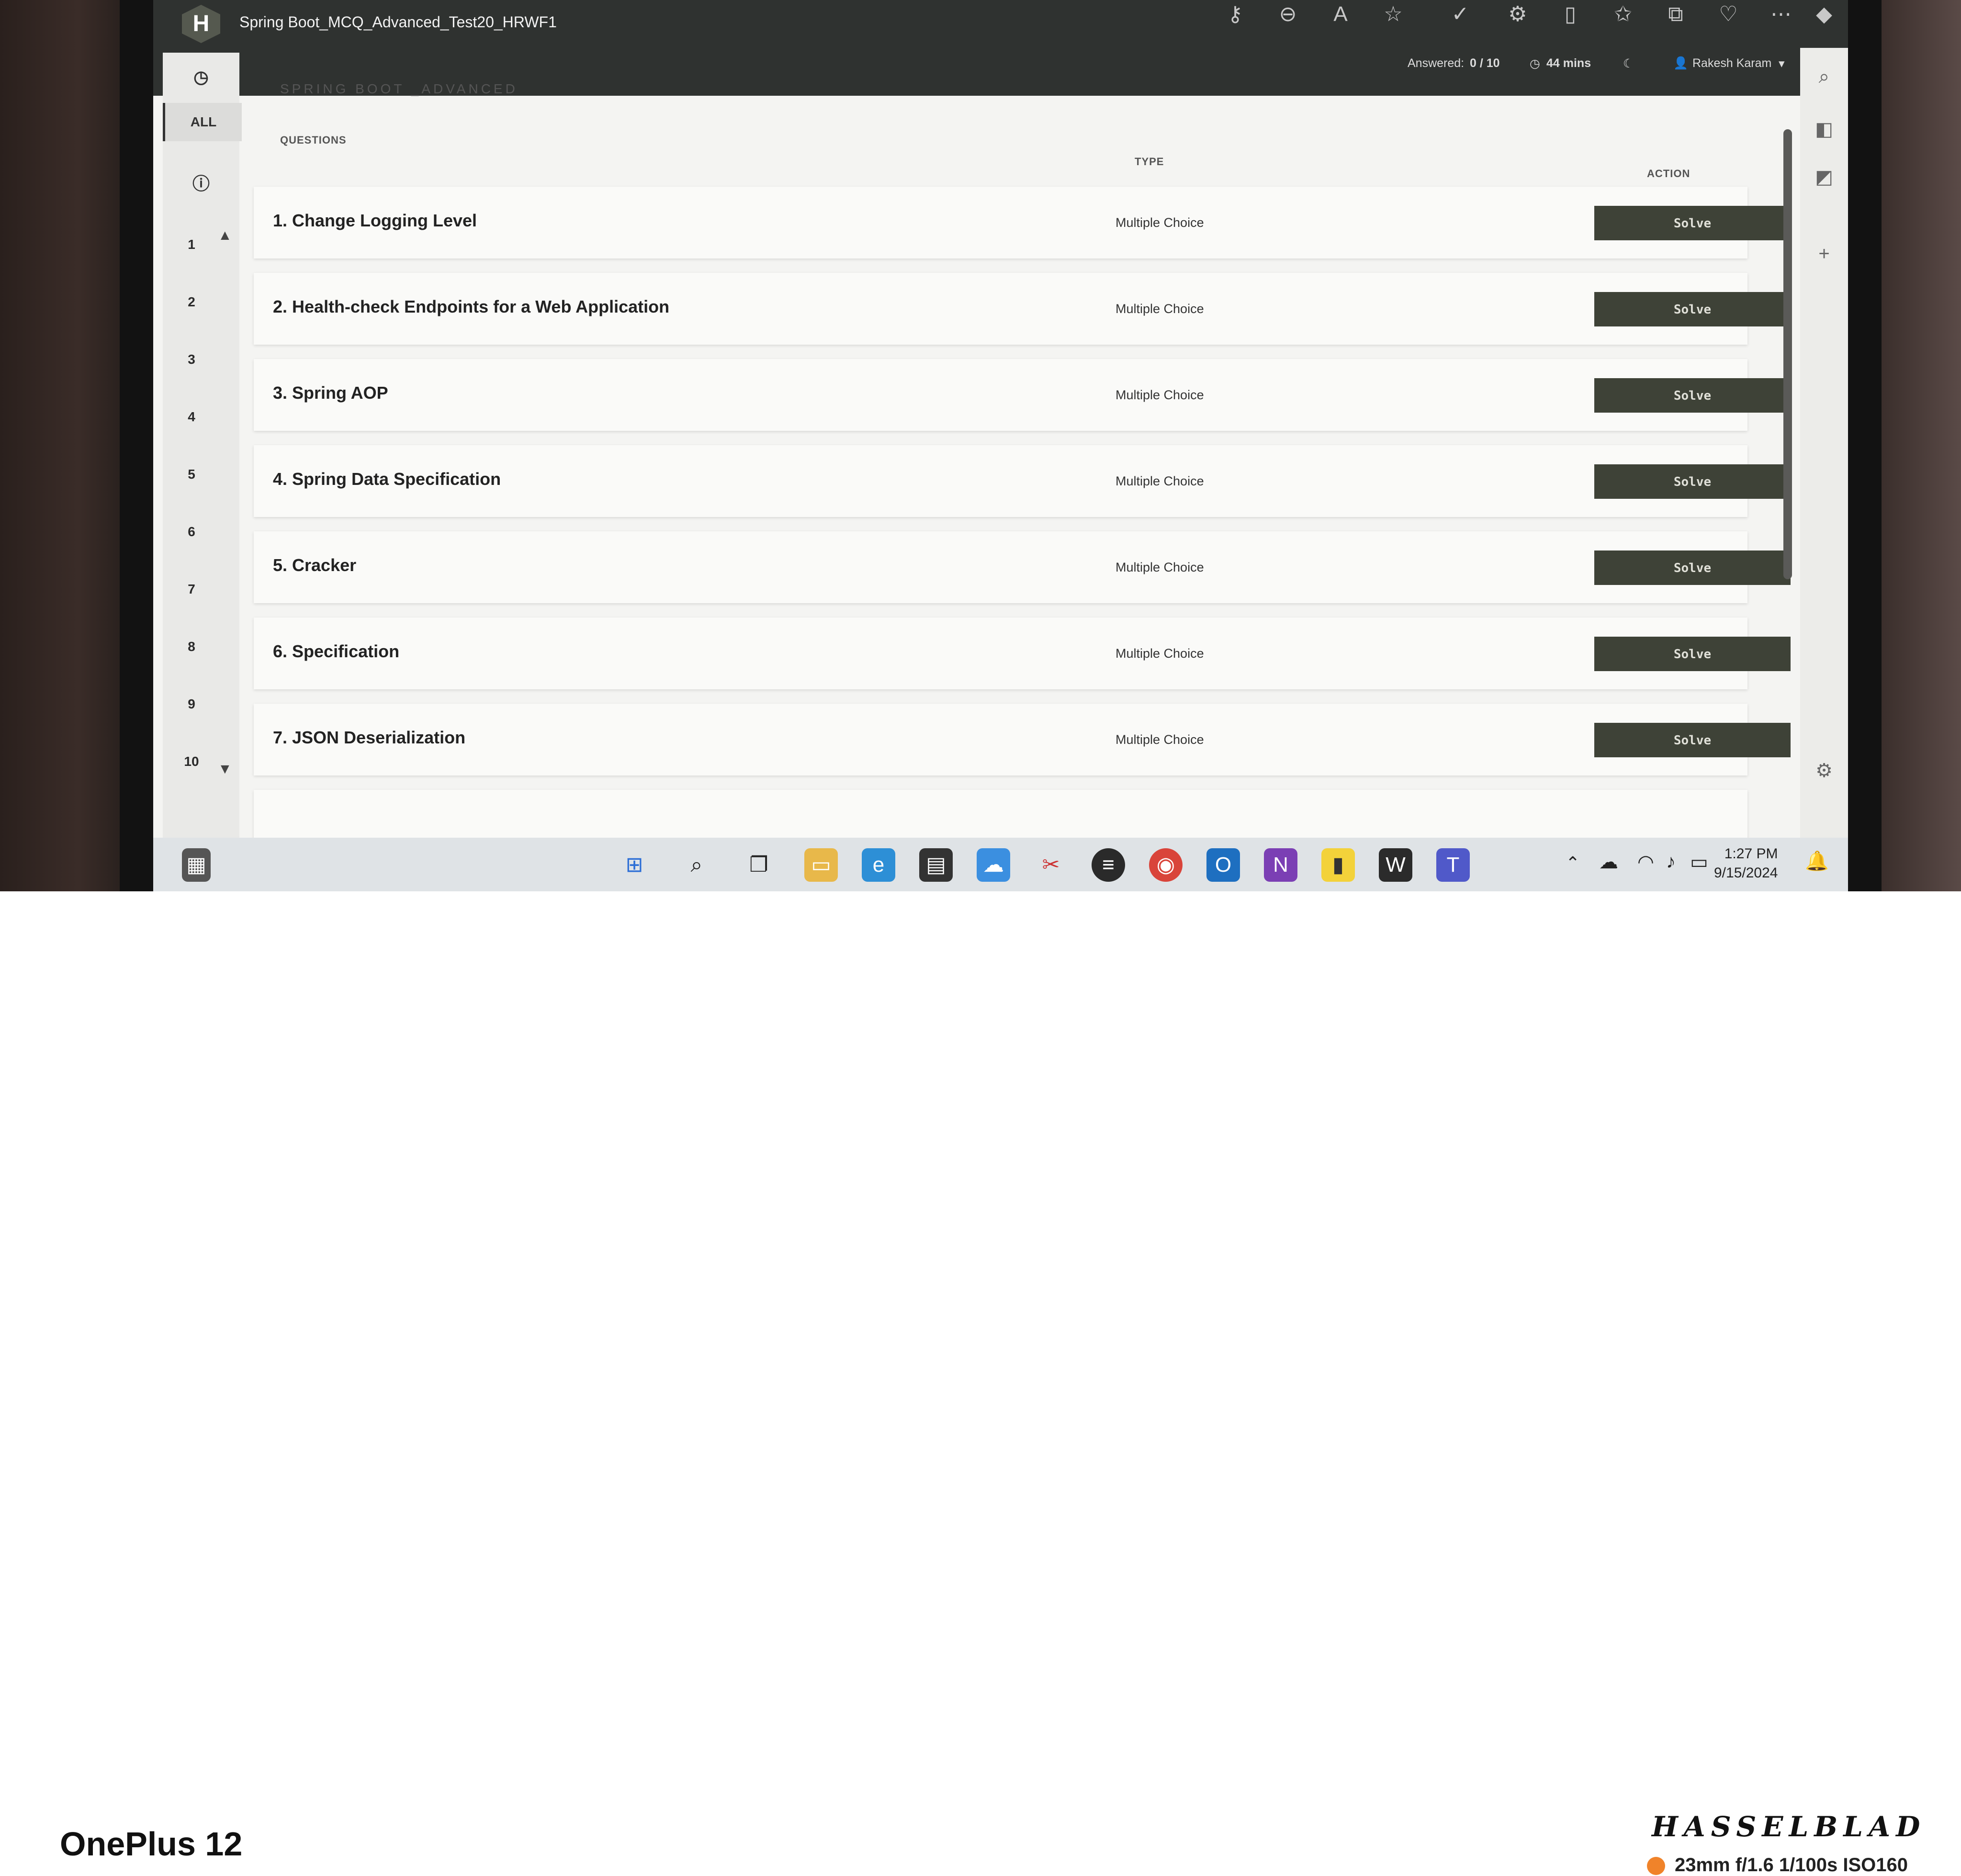  What do you see at coordinates (1746, 864) in the screenshot?
I see `taskbar-clock: 1:27 PM 9/15/2024` at bounding box center [1746, 864].